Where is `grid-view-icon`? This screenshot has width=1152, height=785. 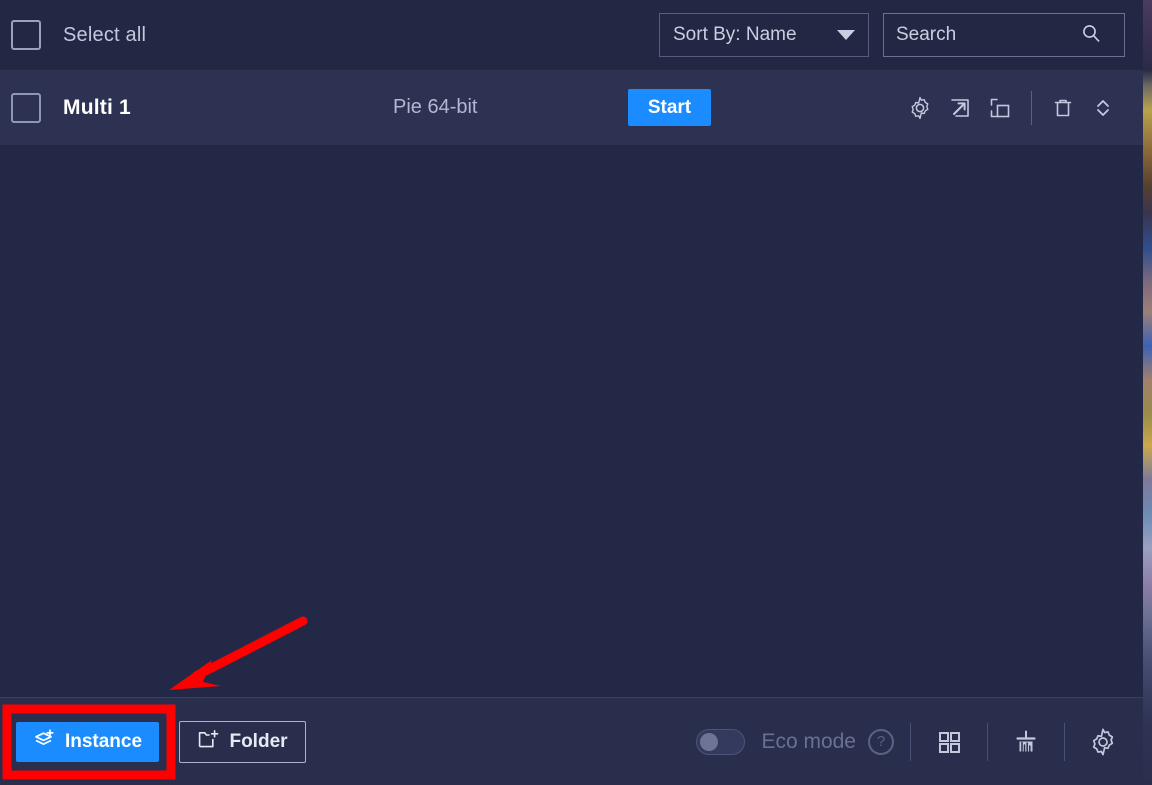
grid-view-icon is located at coordinates (949, 742).